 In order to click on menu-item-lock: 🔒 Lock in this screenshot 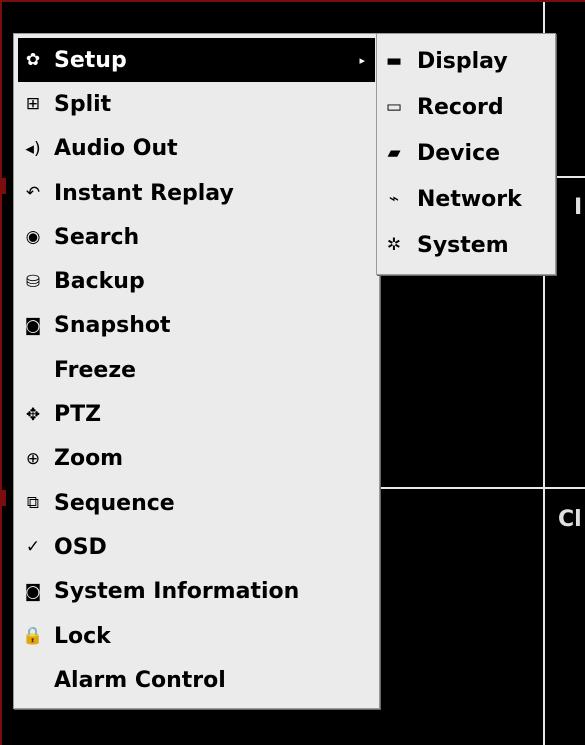, I will do `click(196, 636)`.